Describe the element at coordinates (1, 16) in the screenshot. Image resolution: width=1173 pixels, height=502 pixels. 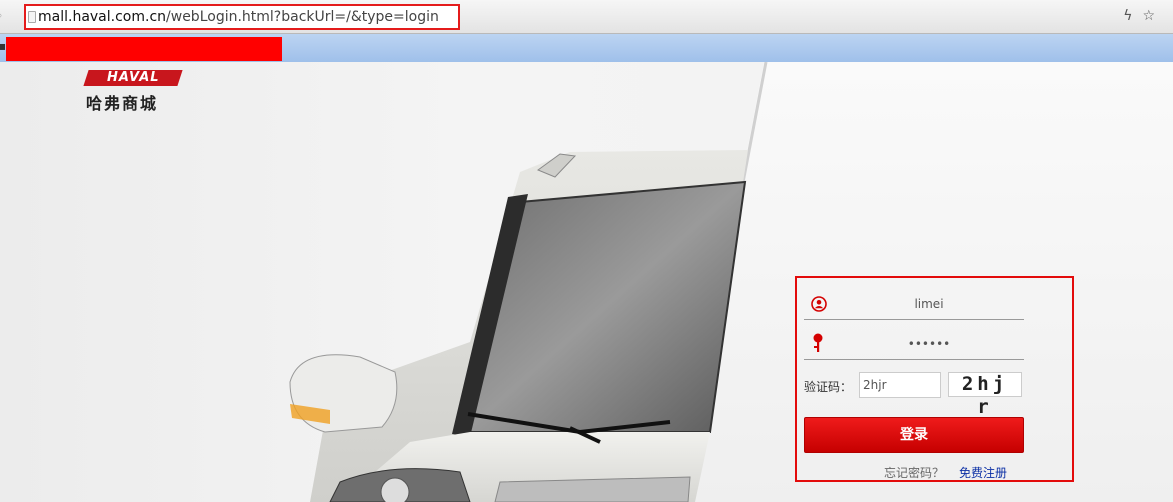
I see `page-icon: ◦` at that location.